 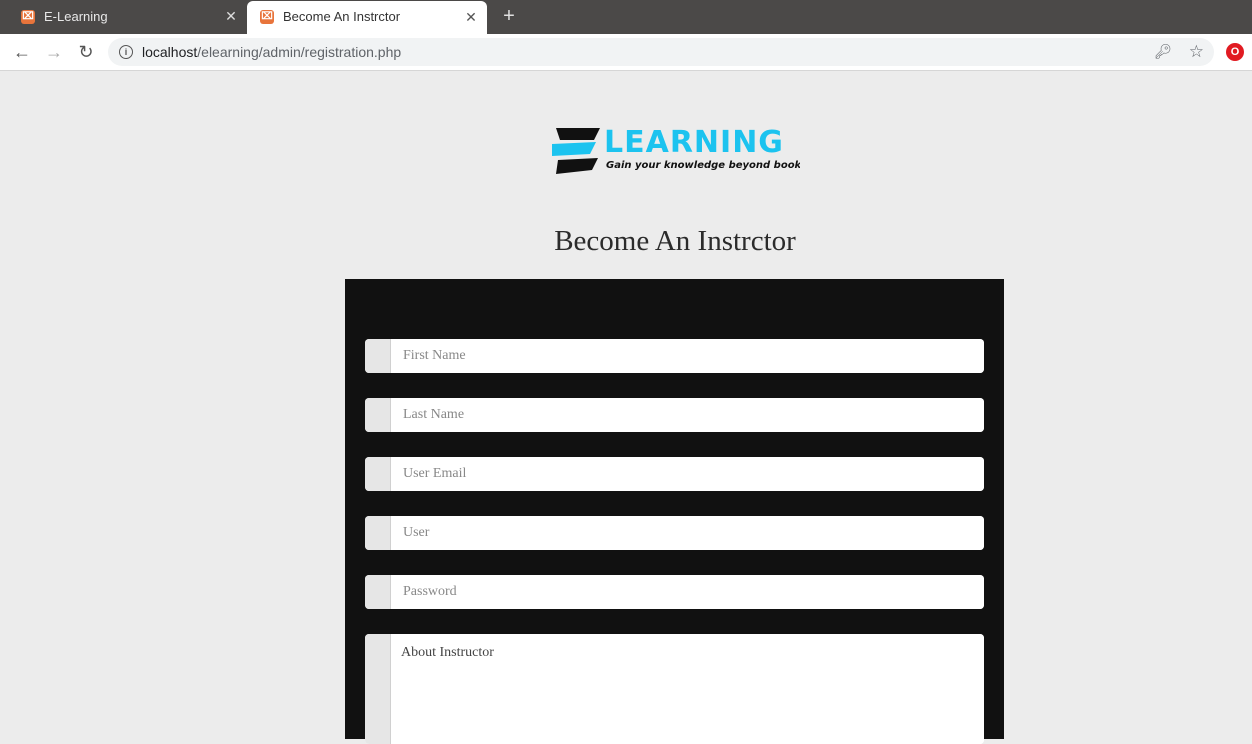 I want to click on email-field, so click(x=674, y=474).